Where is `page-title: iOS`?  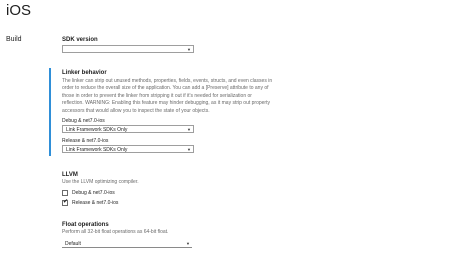 page-title: iOS is located at coordinates (19, 10).